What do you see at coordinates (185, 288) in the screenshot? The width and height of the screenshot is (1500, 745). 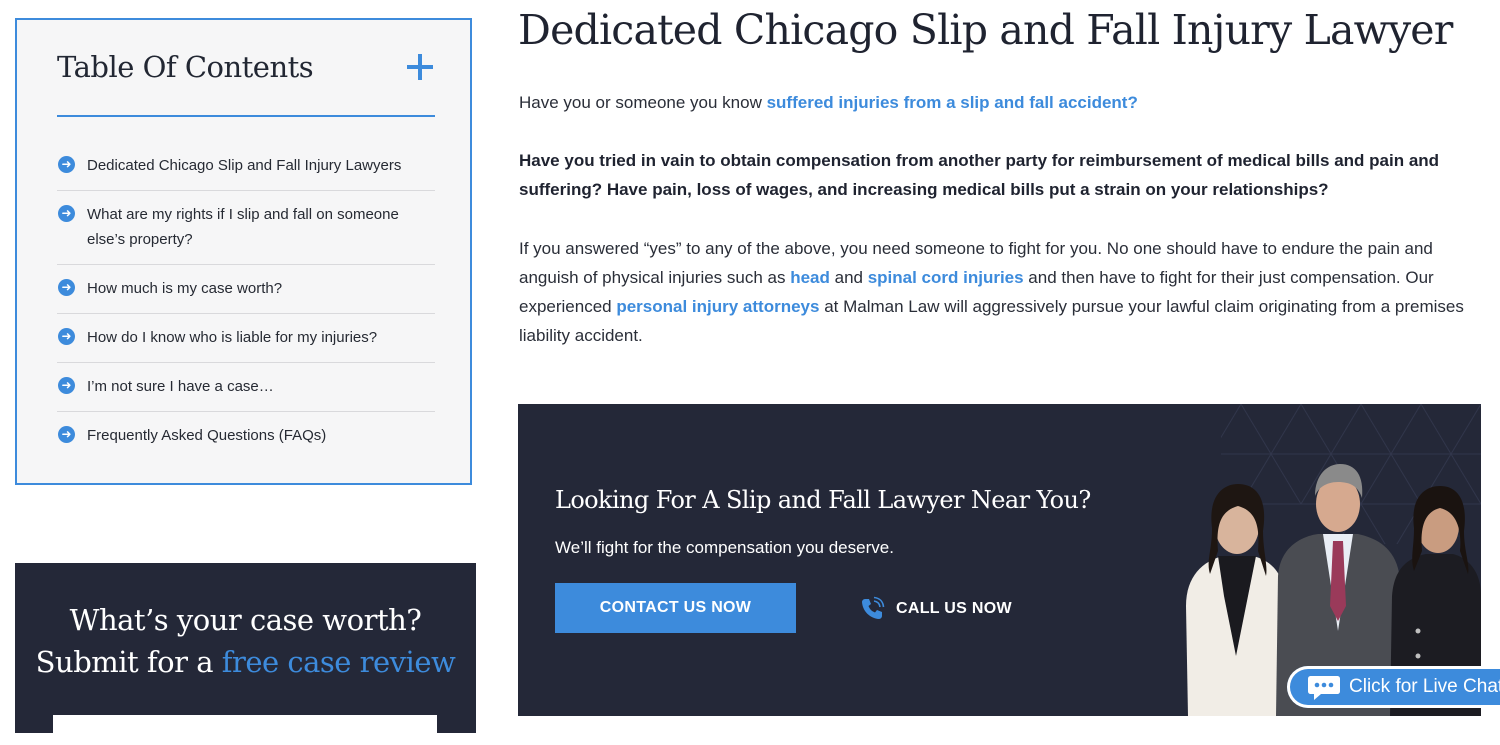 I see `toc-item-label: How much is my case worth?` at bounding box center [185, 288].